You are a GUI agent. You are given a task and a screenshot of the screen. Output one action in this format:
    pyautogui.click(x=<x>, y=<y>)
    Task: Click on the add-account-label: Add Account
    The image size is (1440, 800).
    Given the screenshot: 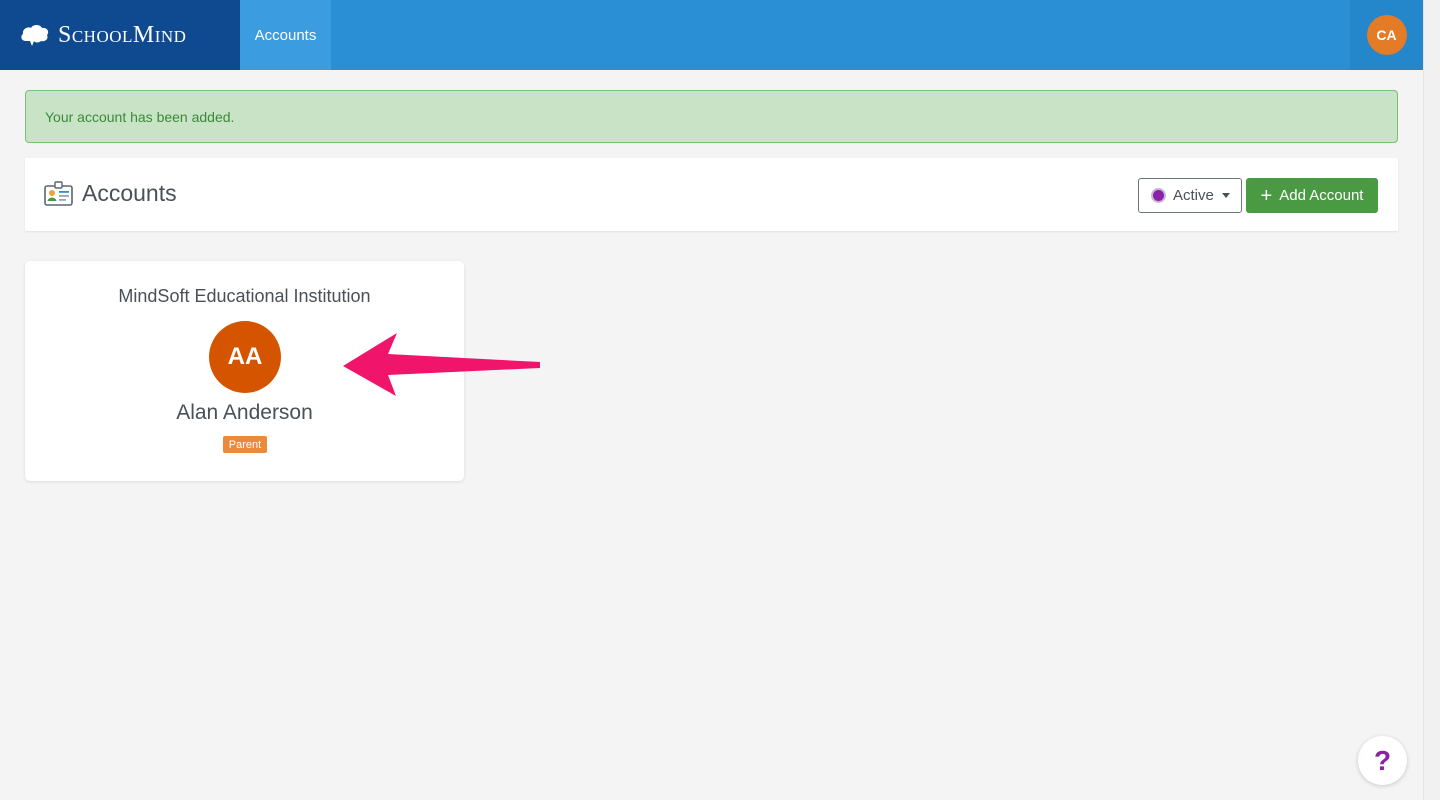 What is the action you would take?
    pyautogui.click(x=1321, y=195)
    